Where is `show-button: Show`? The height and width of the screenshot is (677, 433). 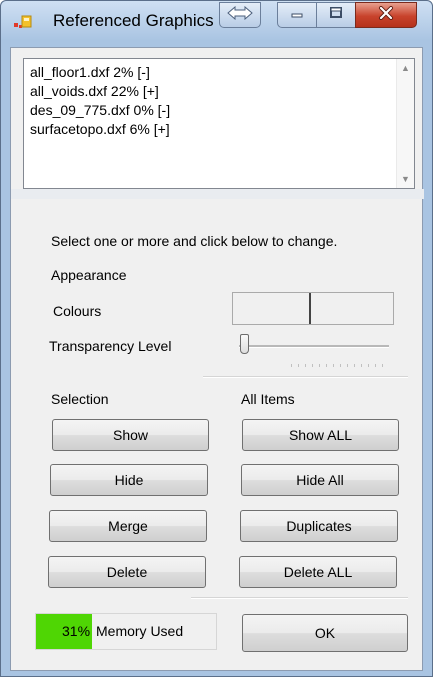 show-button: Show is located at coordinates (130, 435).